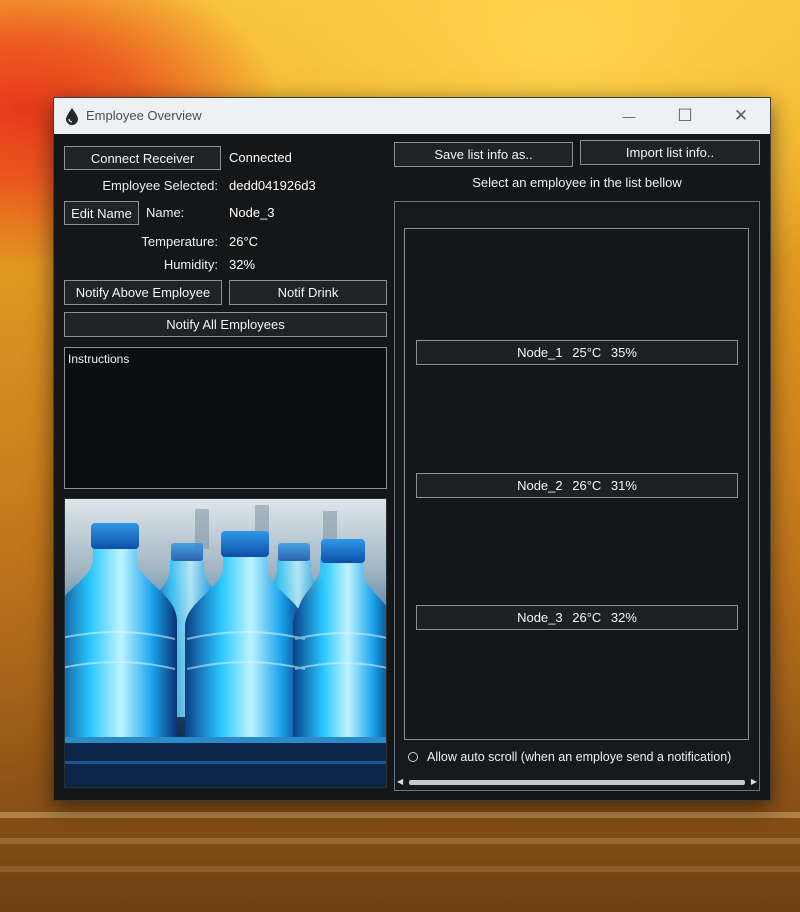  Describe the element at coordinates (754, 781) in the screenshot. I see `scroll-right-icon: ▶` at that location.